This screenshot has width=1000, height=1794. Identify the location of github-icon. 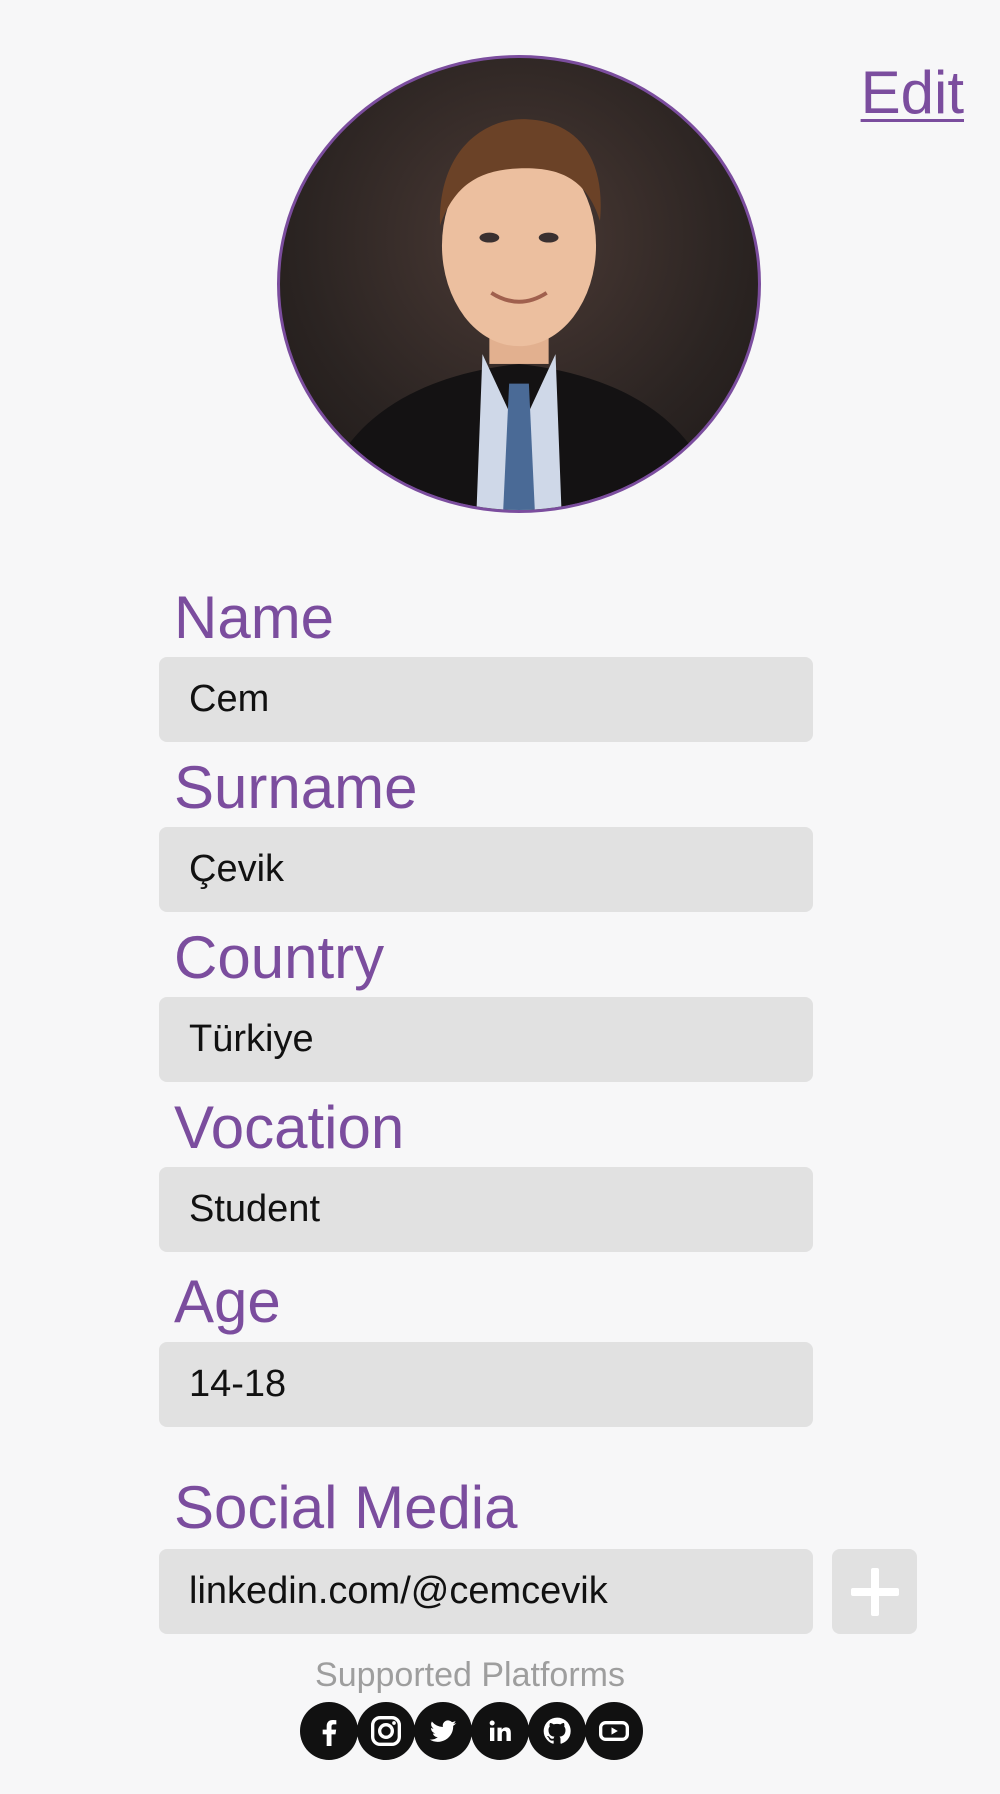
(557, 1731).